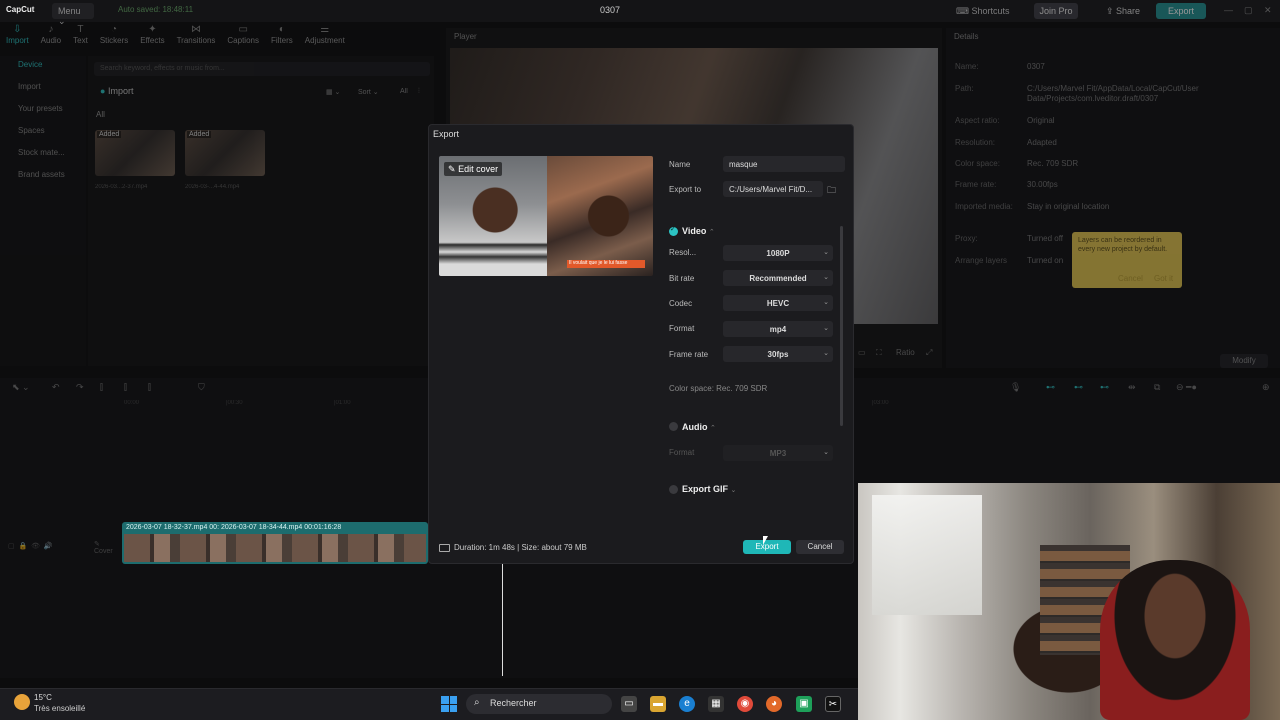  Describe the element at coordinates (1130, 278) in the screenshot. I see `tooltip-cancel-button: Cancel` at that location.